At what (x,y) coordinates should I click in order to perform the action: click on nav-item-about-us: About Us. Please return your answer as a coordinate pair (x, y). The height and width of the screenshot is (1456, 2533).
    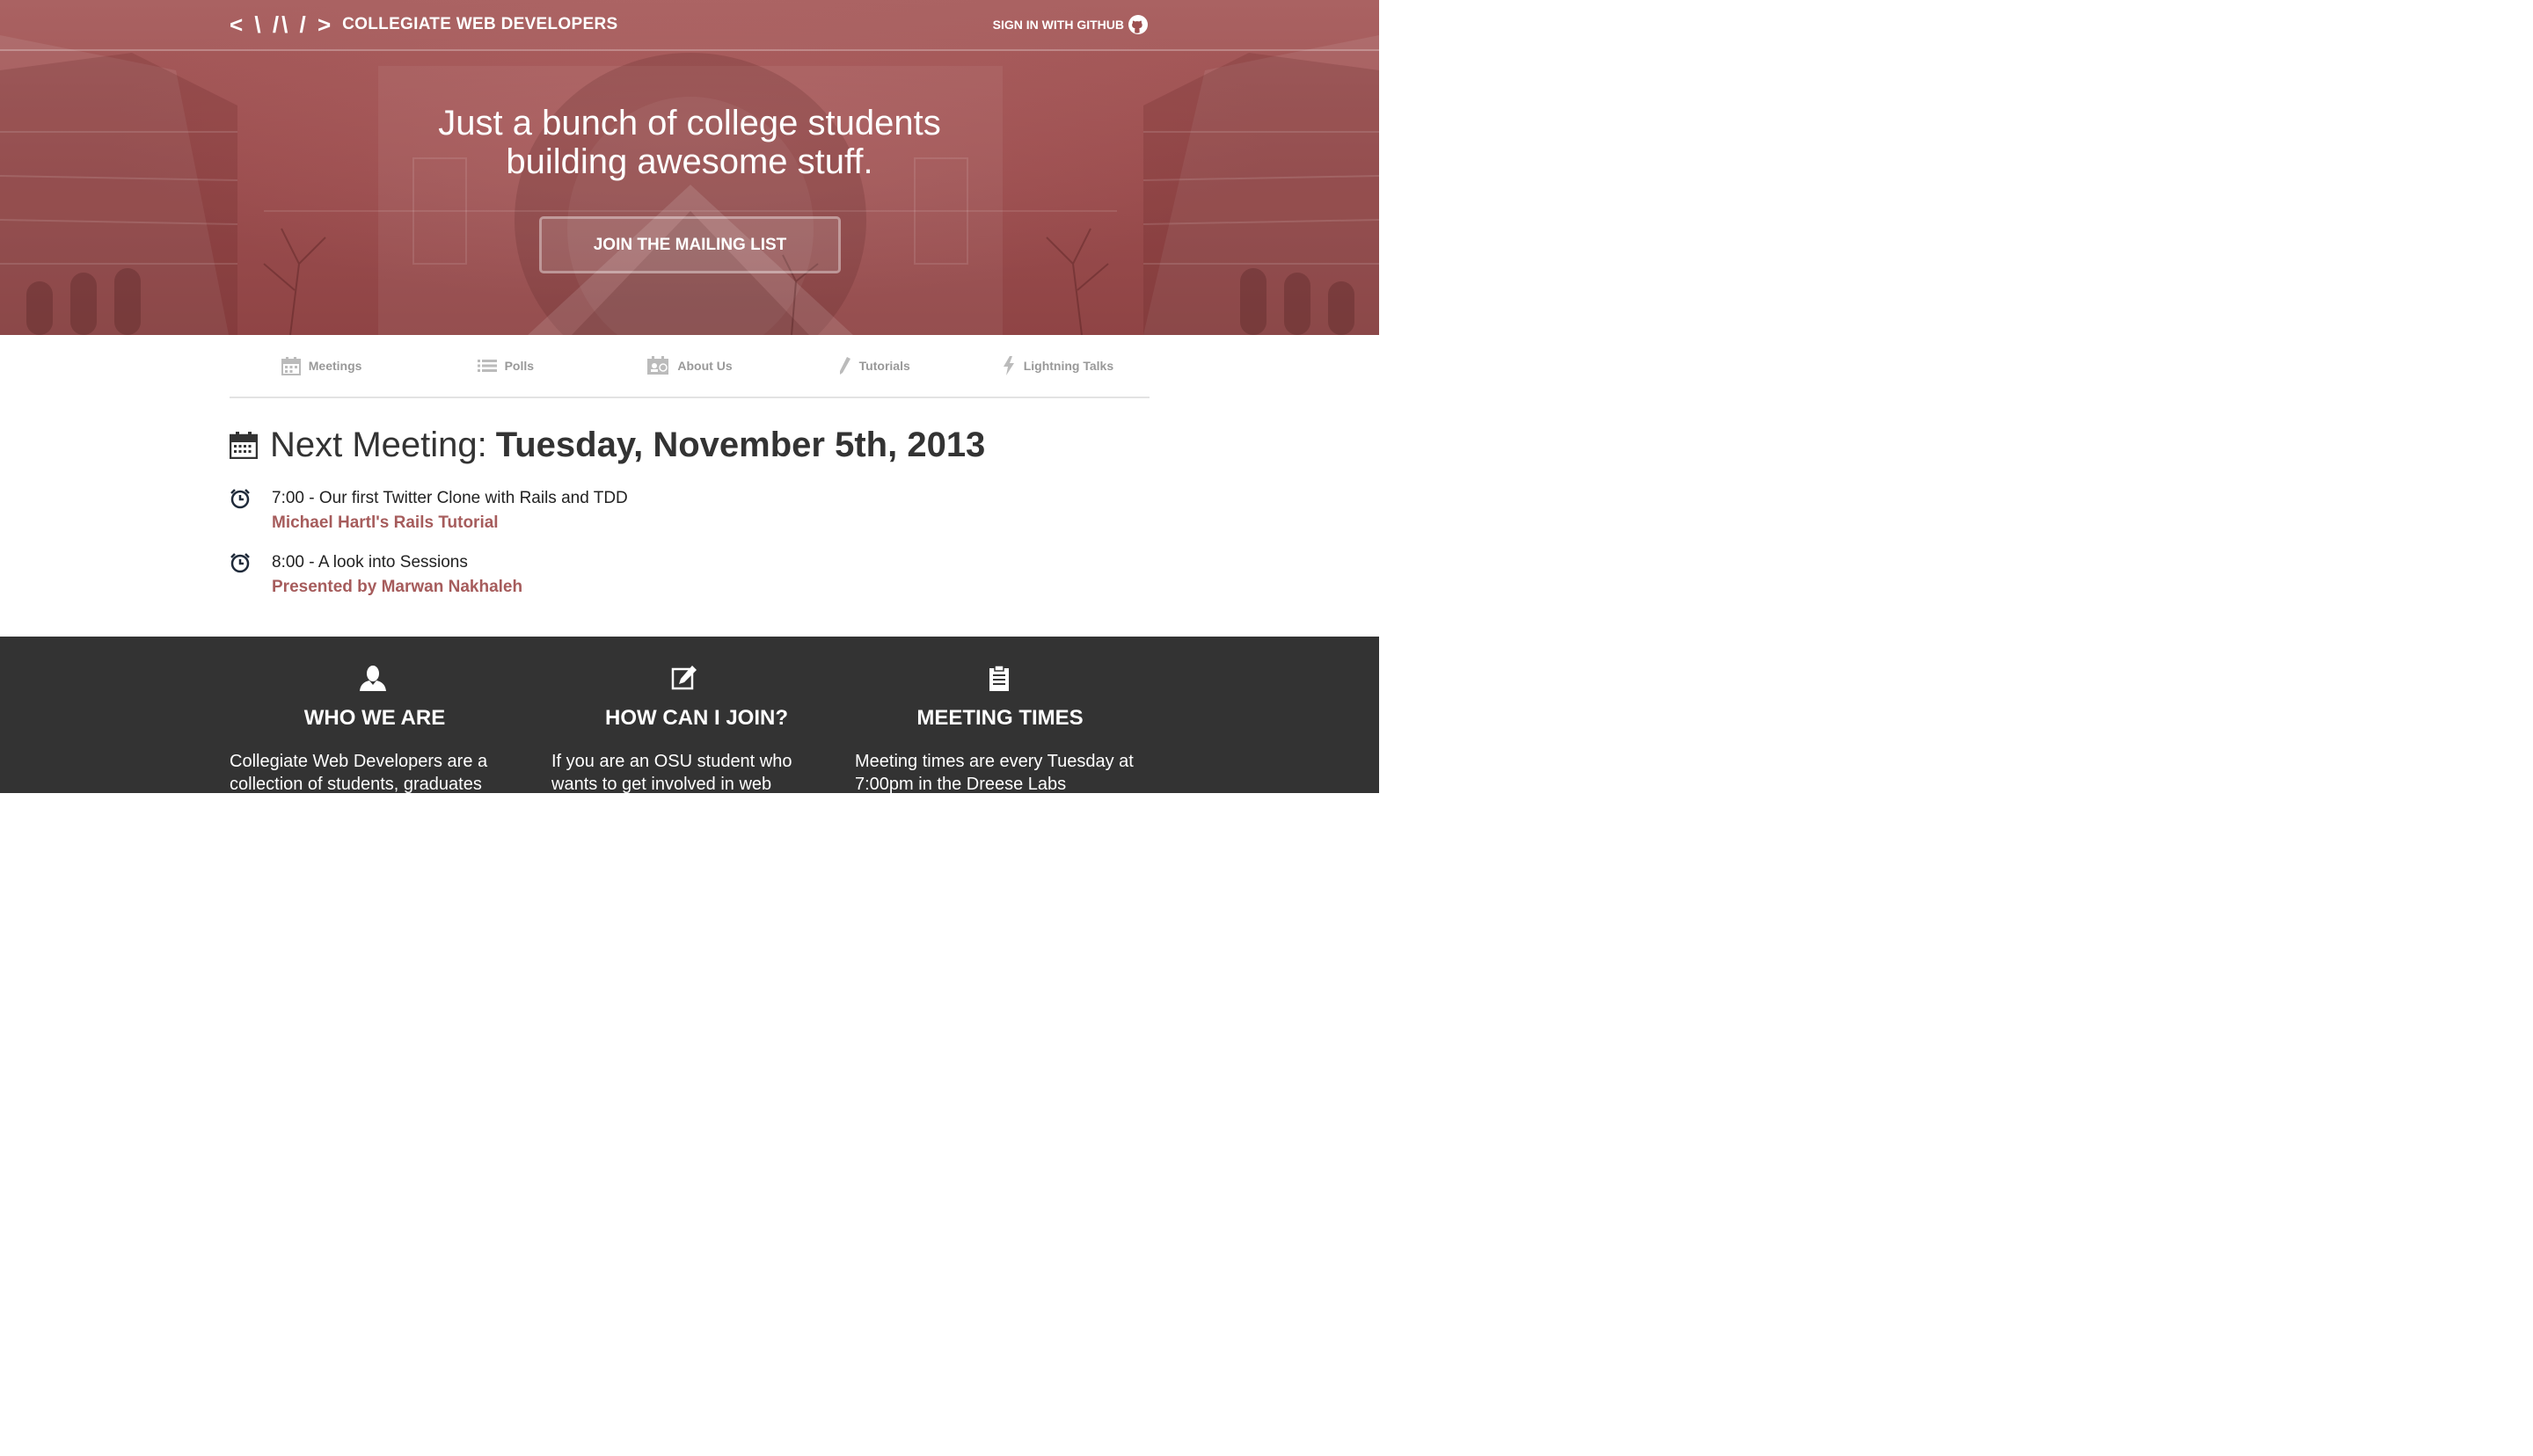
    Looking at the image, I should click on (689, 366).